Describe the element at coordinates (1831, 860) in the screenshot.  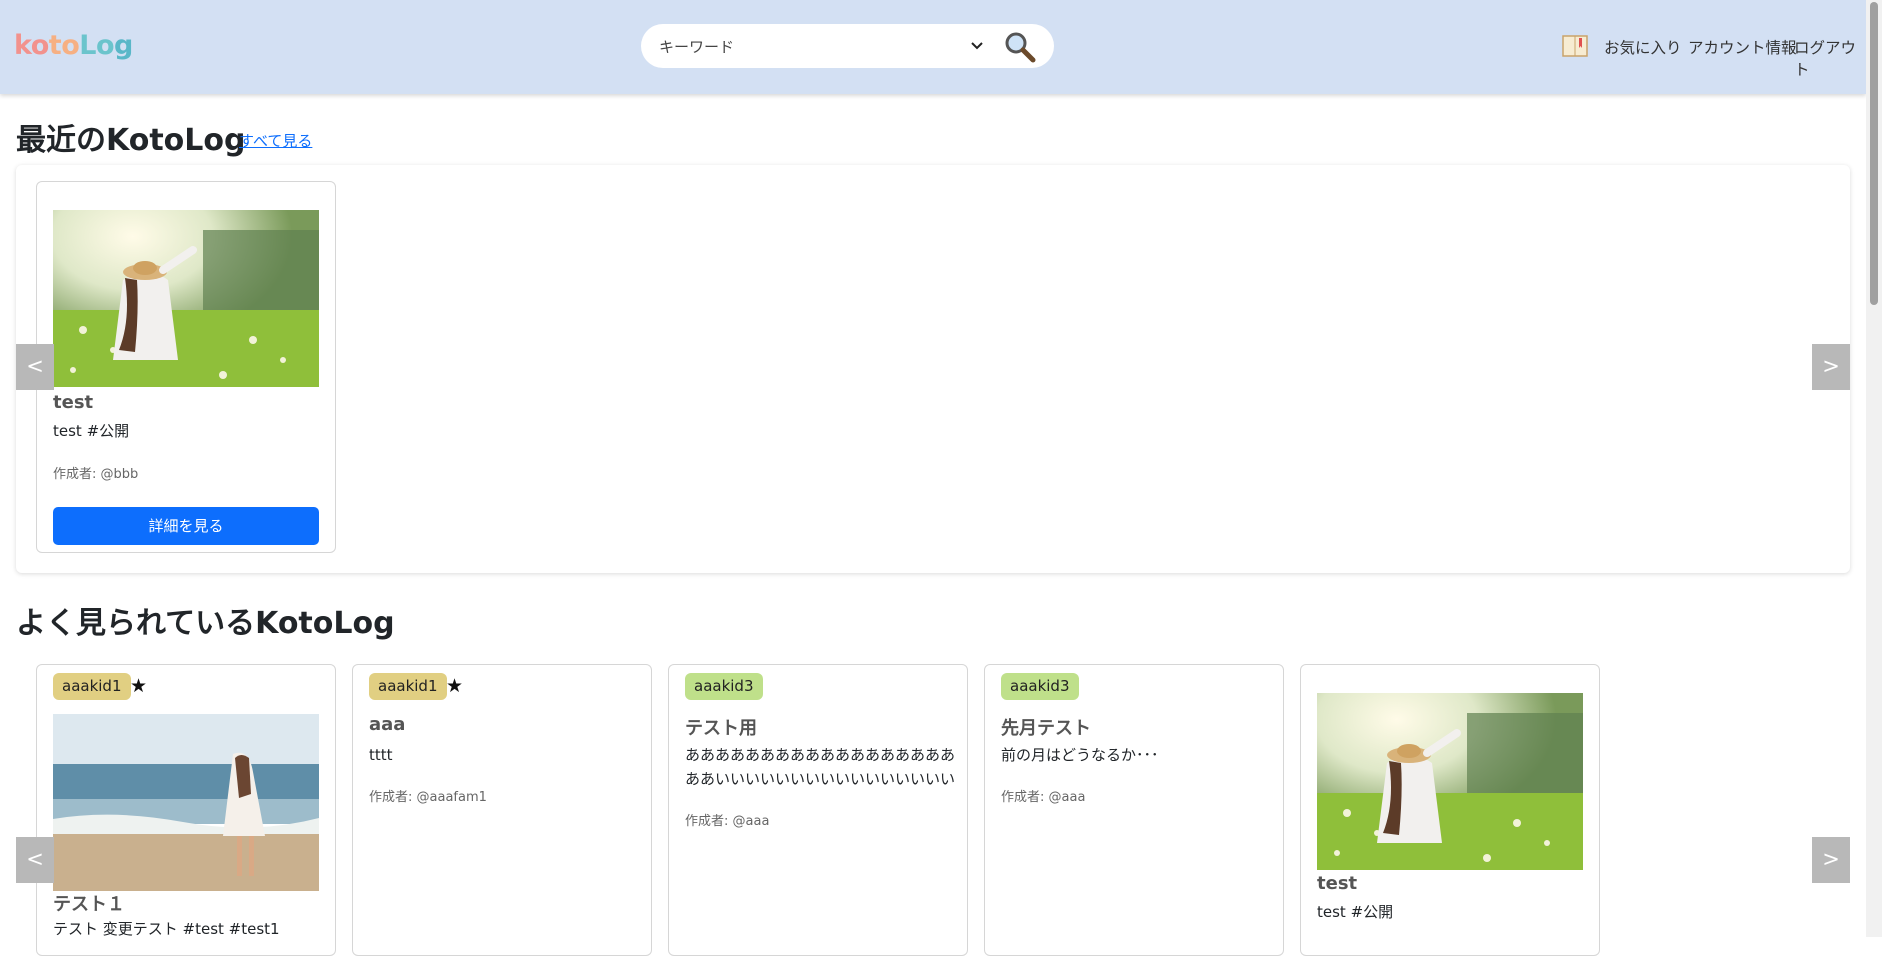
I see `popular-next-button: >` at that location.